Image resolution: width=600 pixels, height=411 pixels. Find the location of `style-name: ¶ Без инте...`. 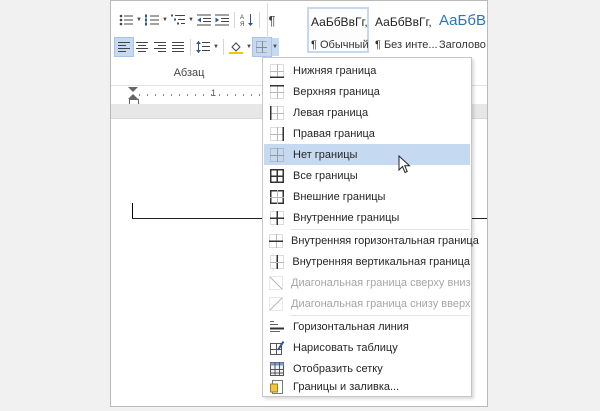

style-name: ¶ Без инте... is located at coordinates (406, 45).